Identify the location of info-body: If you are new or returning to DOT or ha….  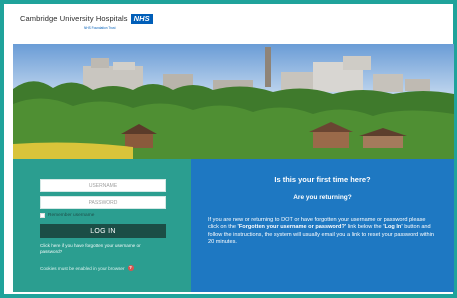
(322, 232).